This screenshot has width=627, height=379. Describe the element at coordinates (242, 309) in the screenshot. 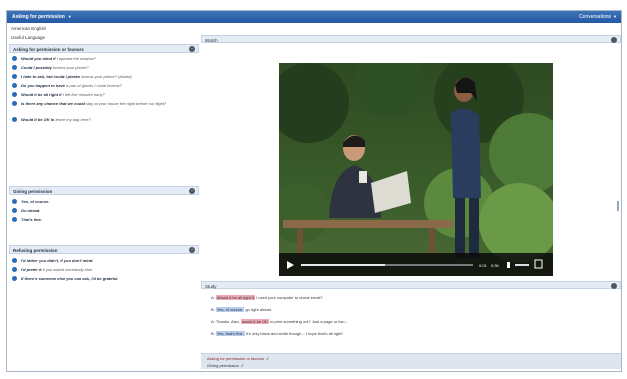

I see `dialogue-line: B: Yes, of course, go right ahead.` at that location.